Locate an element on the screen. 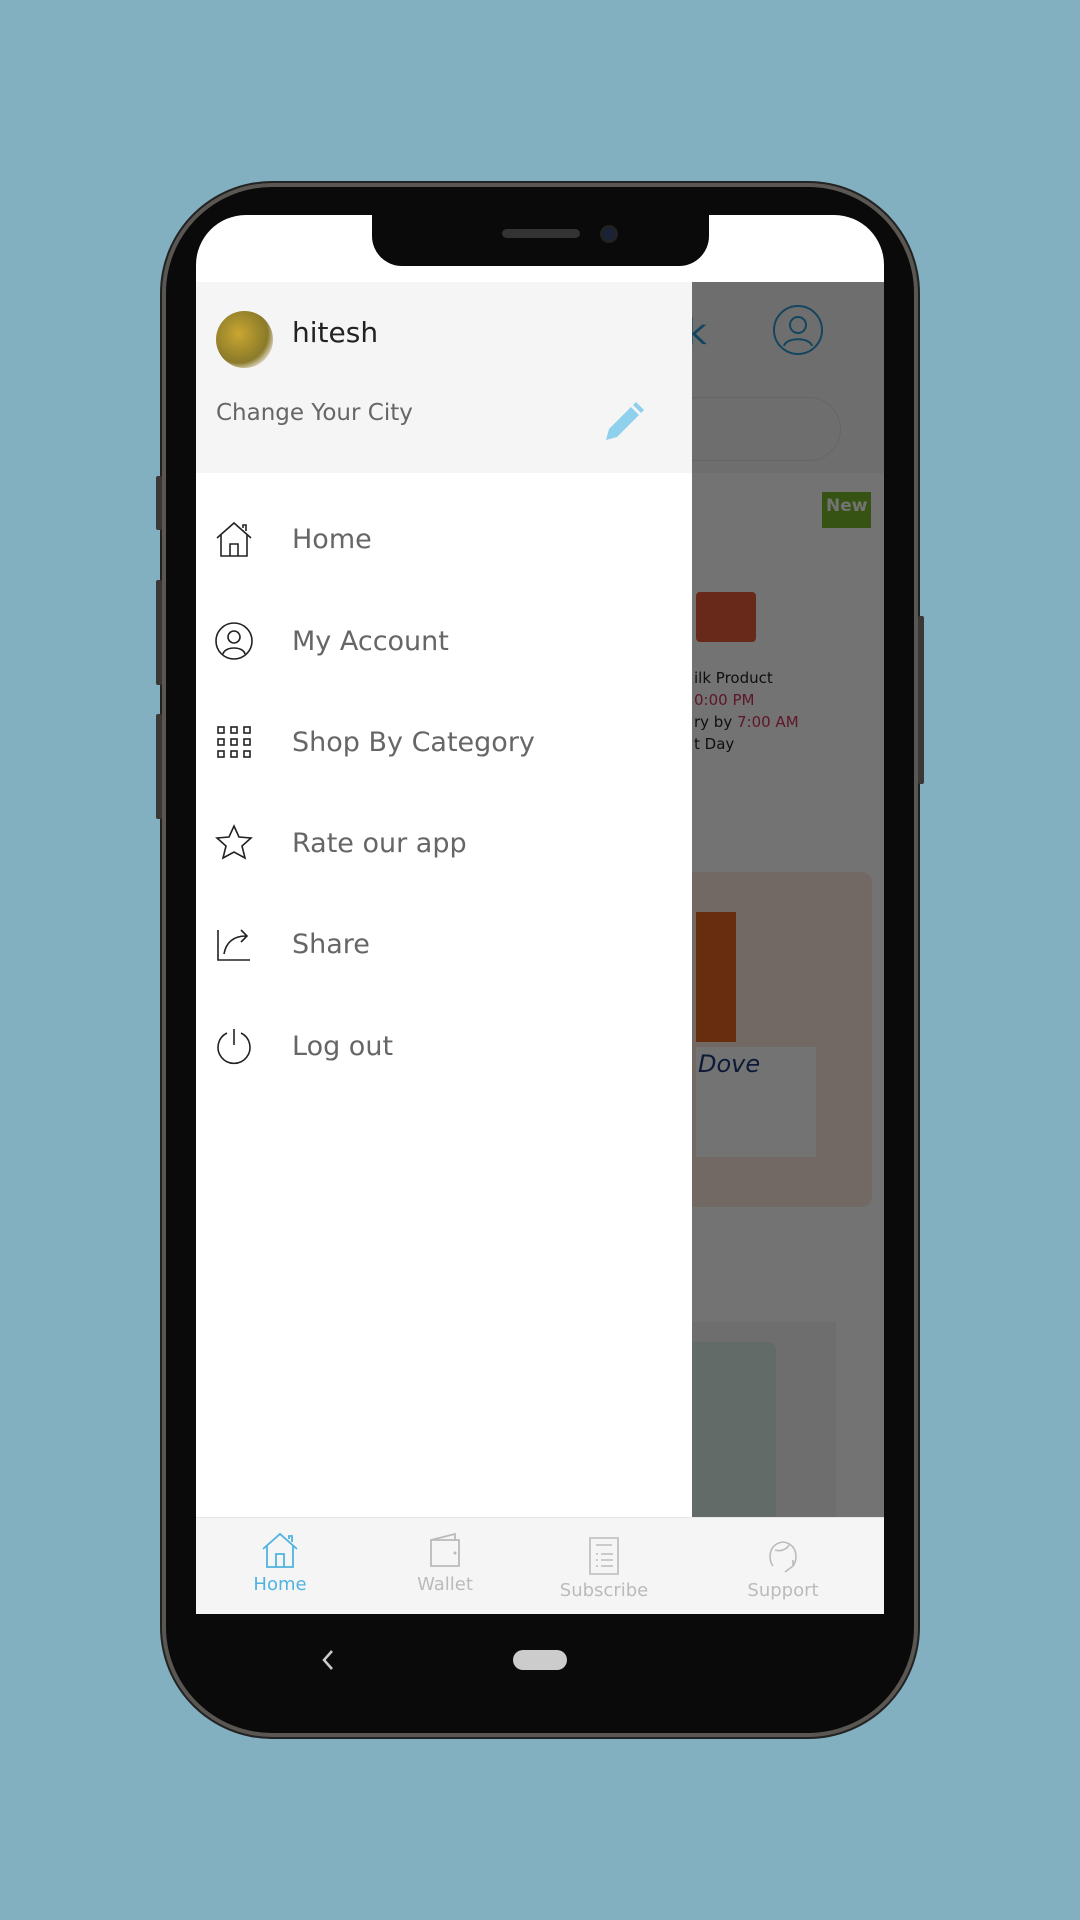  menu-label: Home is located at coordinates (332, 539).